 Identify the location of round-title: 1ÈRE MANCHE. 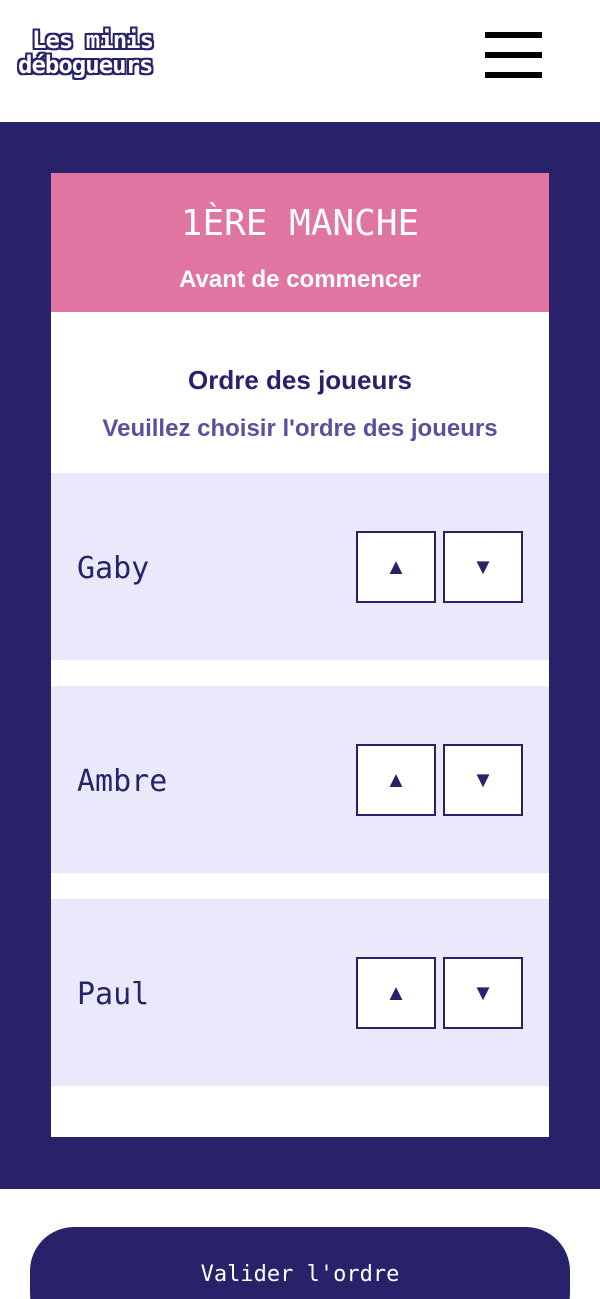
(300, 223).